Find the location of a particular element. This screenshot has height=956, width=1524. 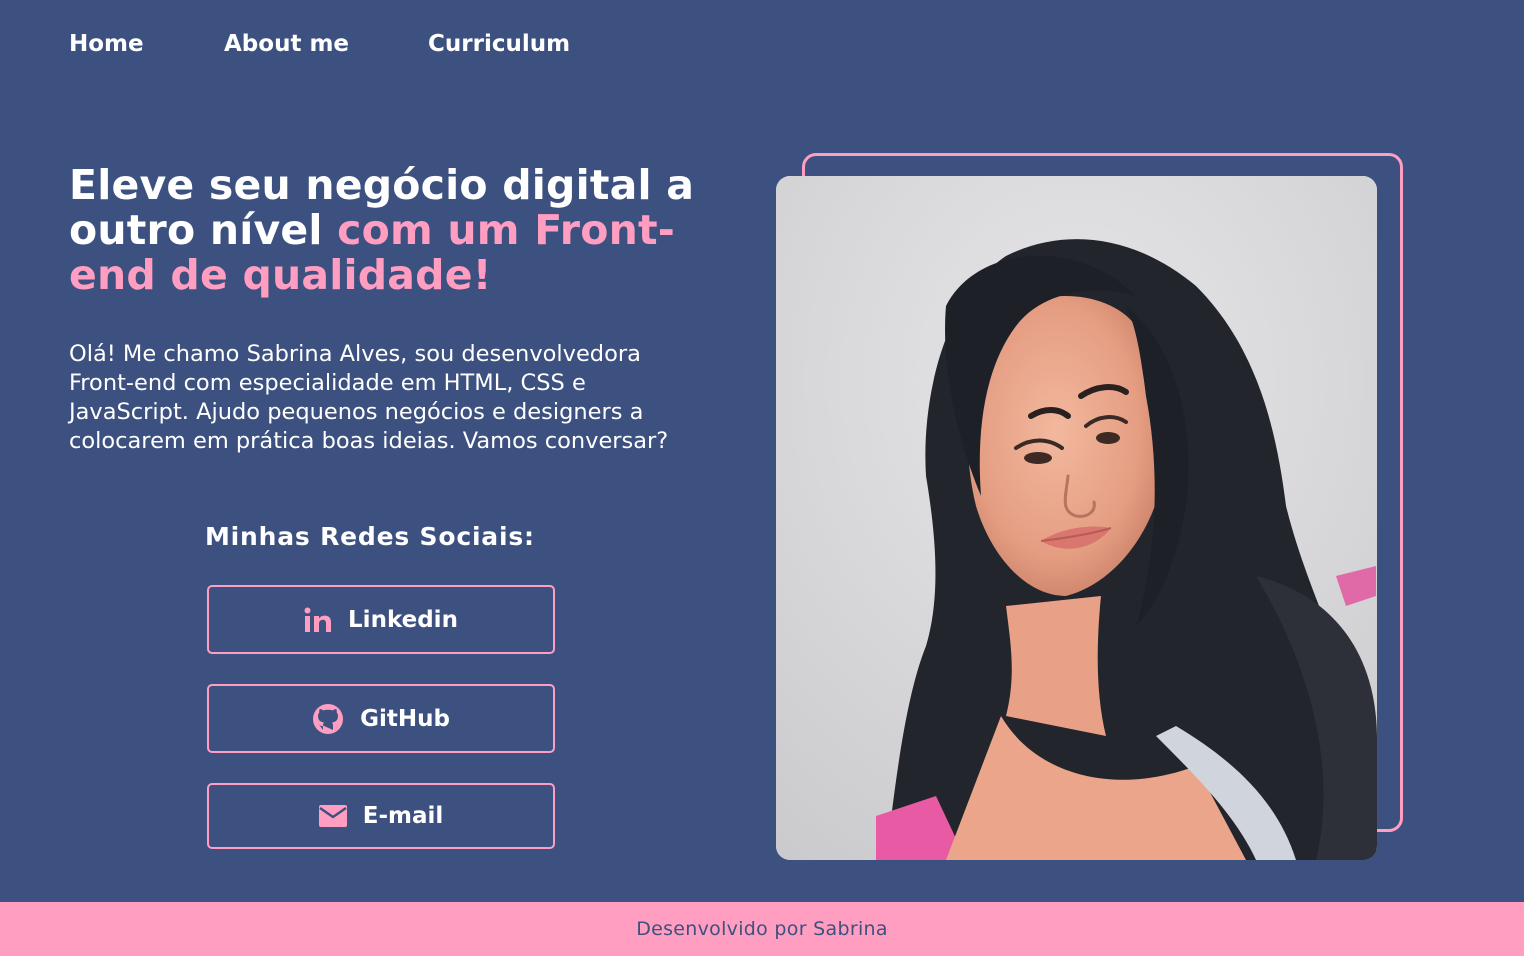

email-label: E-mail is located at coordinates (403, 816).